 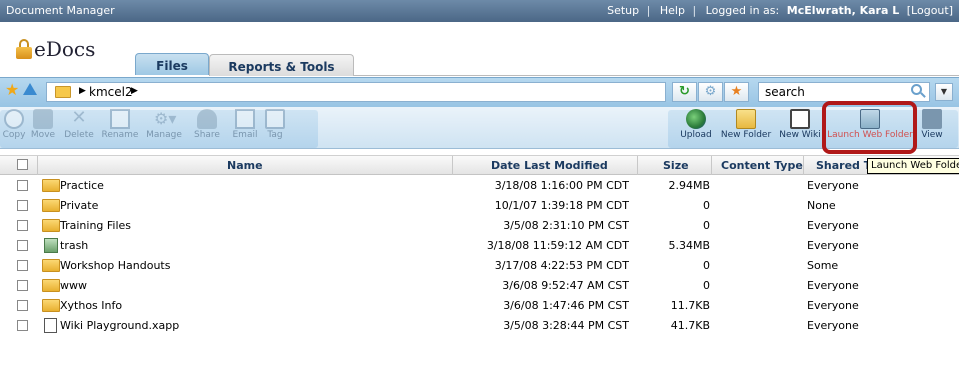 What do you see at coordinates (120, 124) in the screenshot?
I see `rename-button: Rename` at bounding box center [120, 124].